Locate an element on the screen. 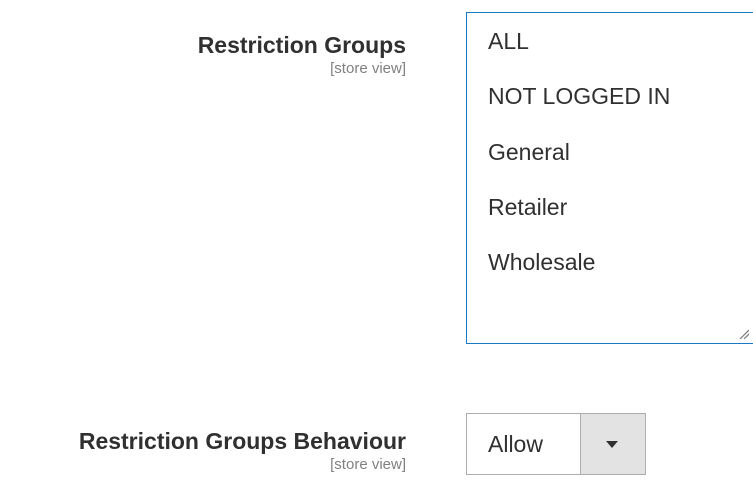 Image resolution: width=753 pixels, height=486 pixels. chevron-down-icon is located at coordinates (612, 444).